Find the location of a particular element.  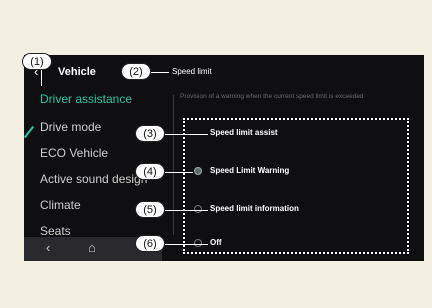

chevron-left-icon: ‹ is located at coordinates (48, 248).